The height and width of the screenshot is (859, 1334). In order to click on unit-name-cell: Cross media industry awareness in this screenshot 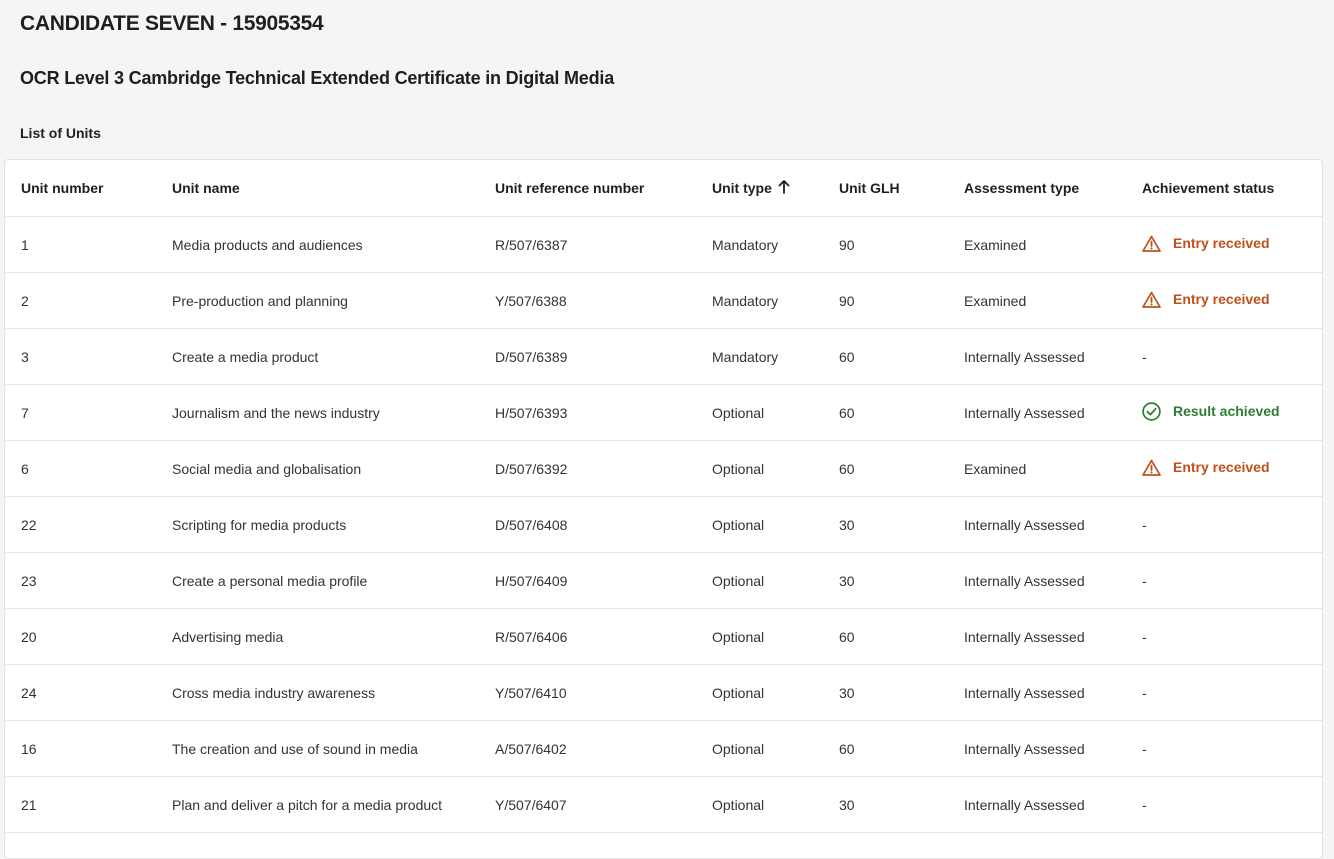, I will do `click(317, 692)`.